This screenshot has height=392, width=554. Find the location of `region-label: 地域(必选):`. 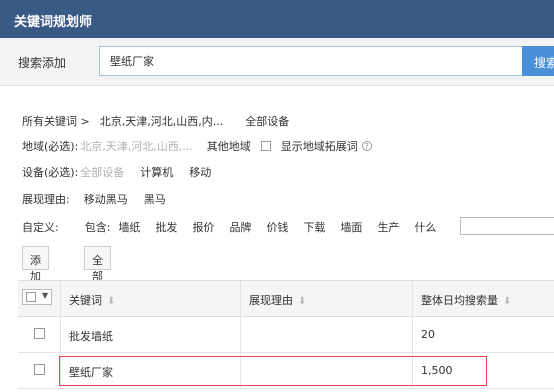

region-label: 地域(必选): is located at coordinates (50, 146).